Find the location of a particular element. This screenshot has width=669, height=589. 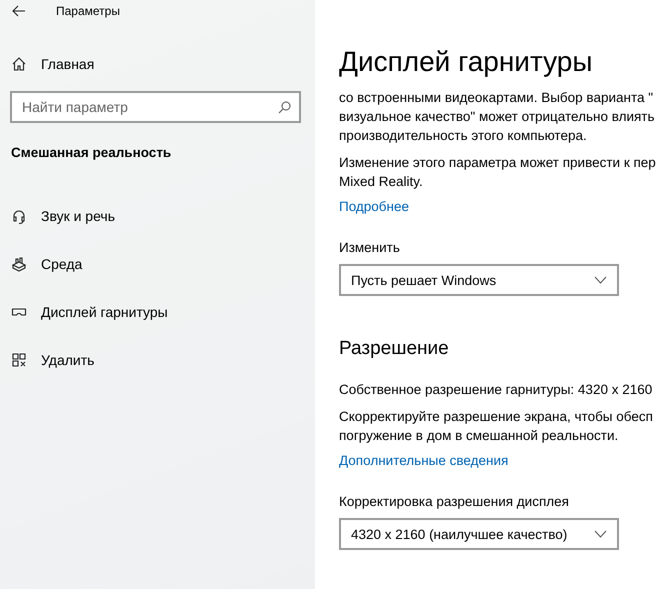

description-text: Собственное разрешение гарнитуры: 4320 x 2160 is located at coordinates (495, 390).